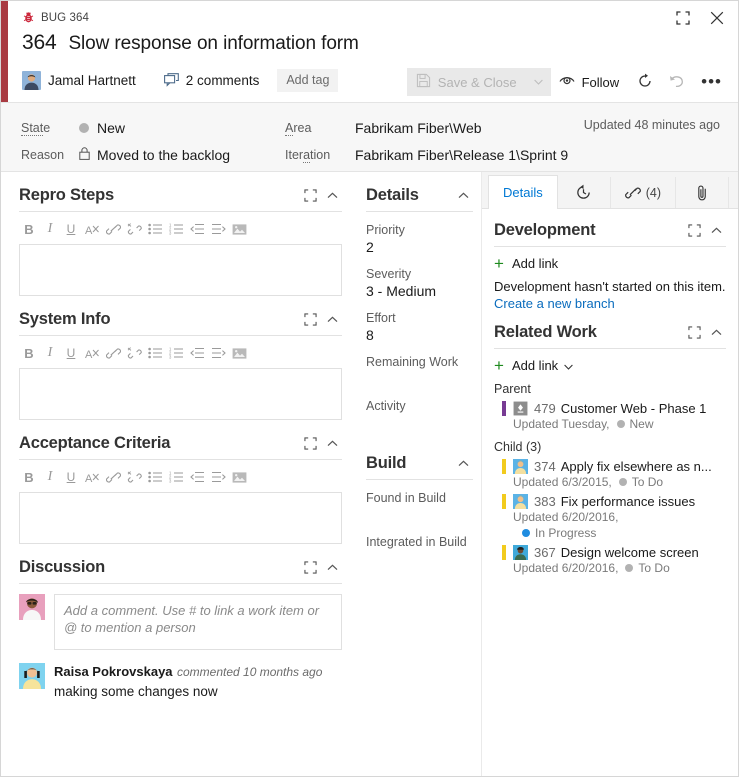  What do you see at coordinates (65, 319) in the screenshot?
I see `section-title: System Info` at bounding box center [65, 319].